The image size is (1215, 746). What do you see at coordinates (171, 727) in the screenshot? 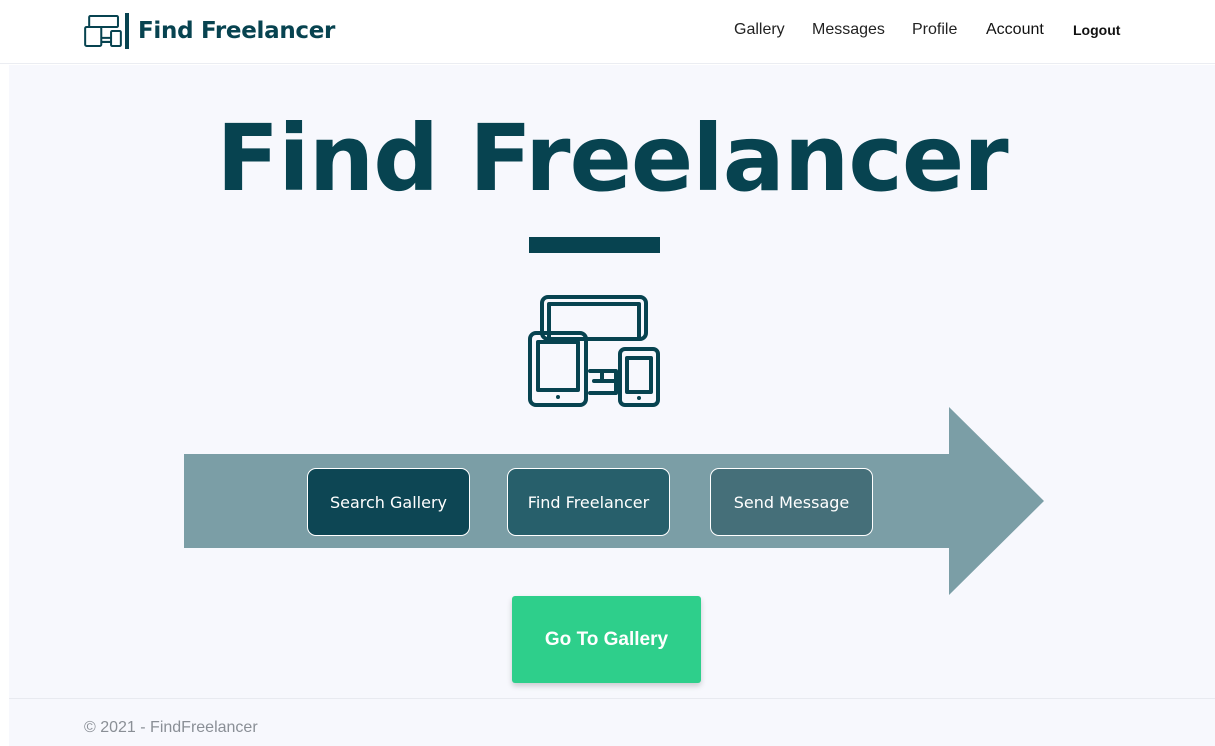
I see `copyright-text: © 2021 - FindFreelancer` at bounding box center [171, 727].